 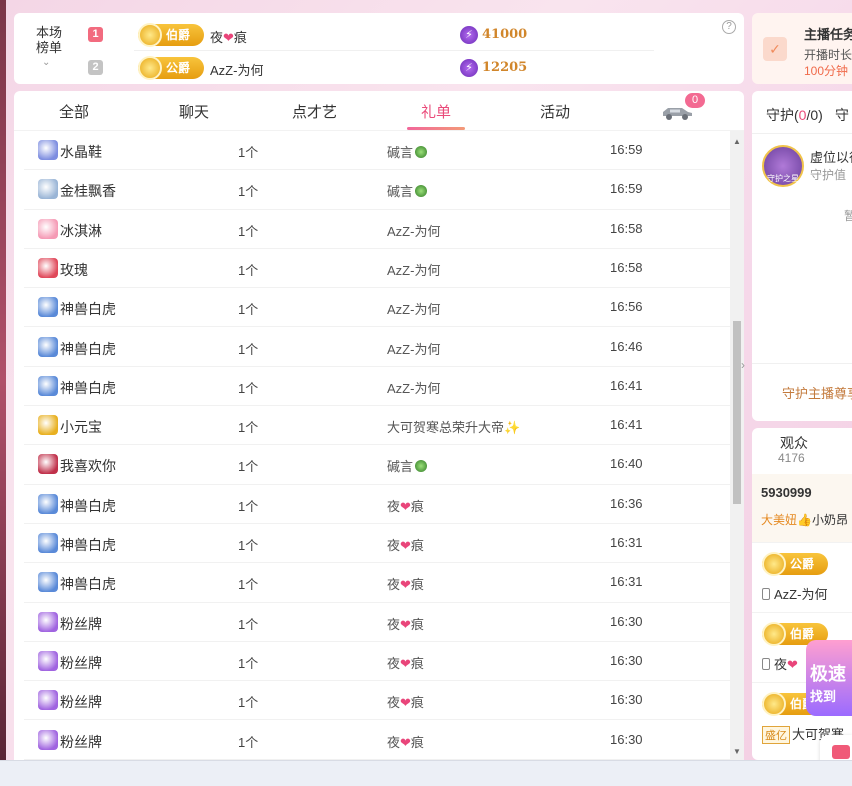 I want to click on gift-row: 神兽白虎 1个 AzZ-为何 16:46, so click(x=372, y=347).